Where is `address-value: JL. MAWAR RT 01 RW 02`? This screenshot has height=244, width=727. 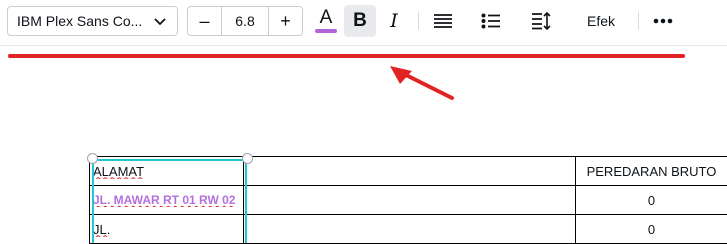 address-value: JL. MAWAR RT 01 RW 02 is located at coordinates (166, 200).